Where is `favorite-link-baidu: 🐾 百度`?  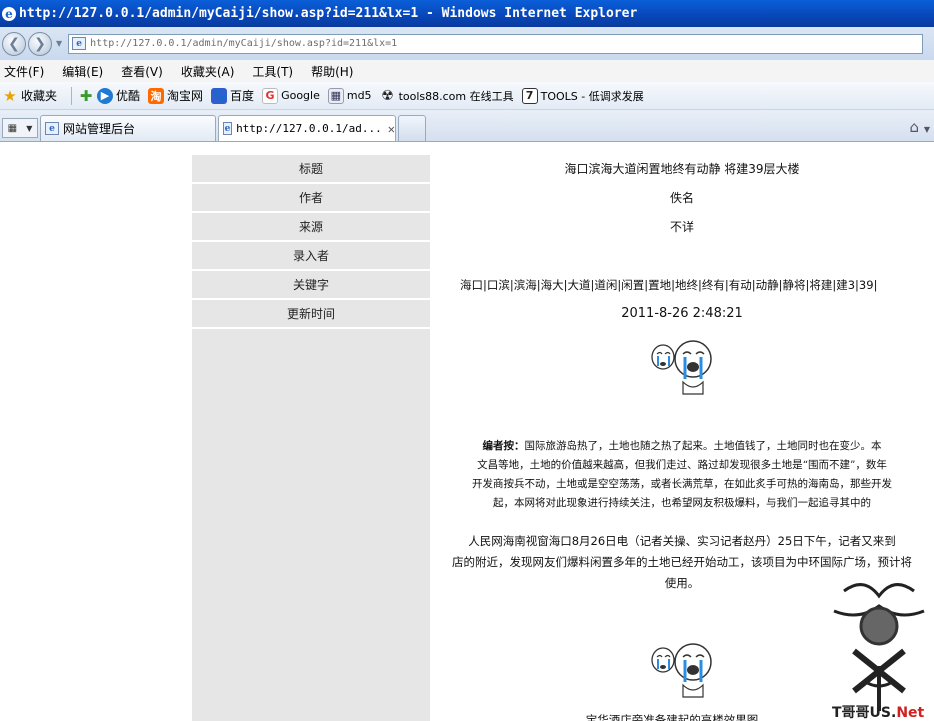
favorite-link-baidu: 🐾 百度 is located at coordinates (232, 95).